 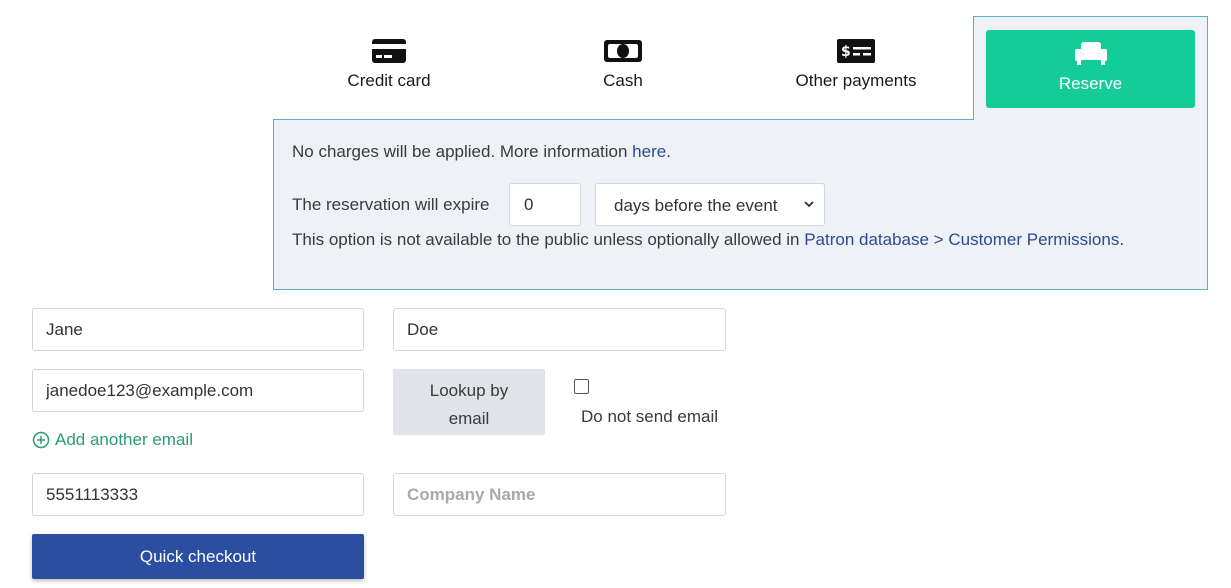 What do you see at coordinates (198, 329) in the screenshot?
I see `first-name-field` at bounding box center [198, 329].